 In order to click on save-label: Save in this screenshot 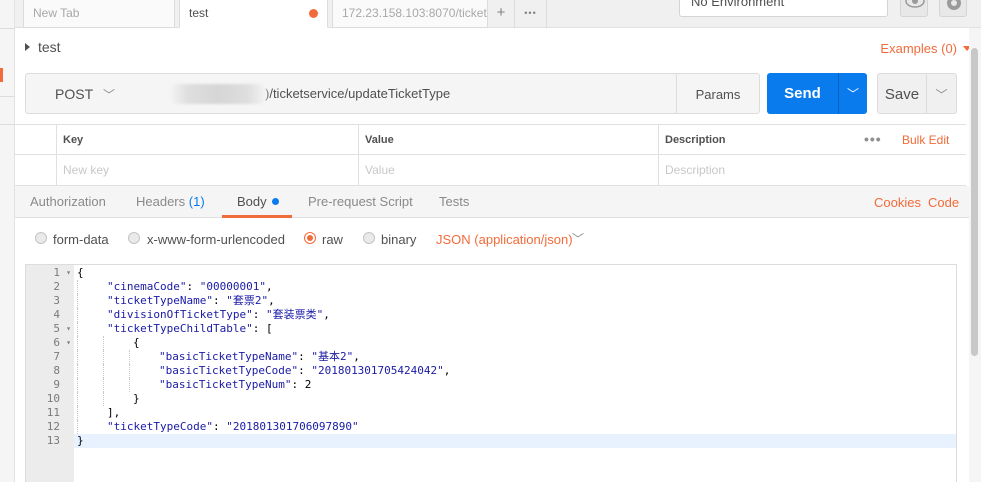, I will do `click(902, 94)`.